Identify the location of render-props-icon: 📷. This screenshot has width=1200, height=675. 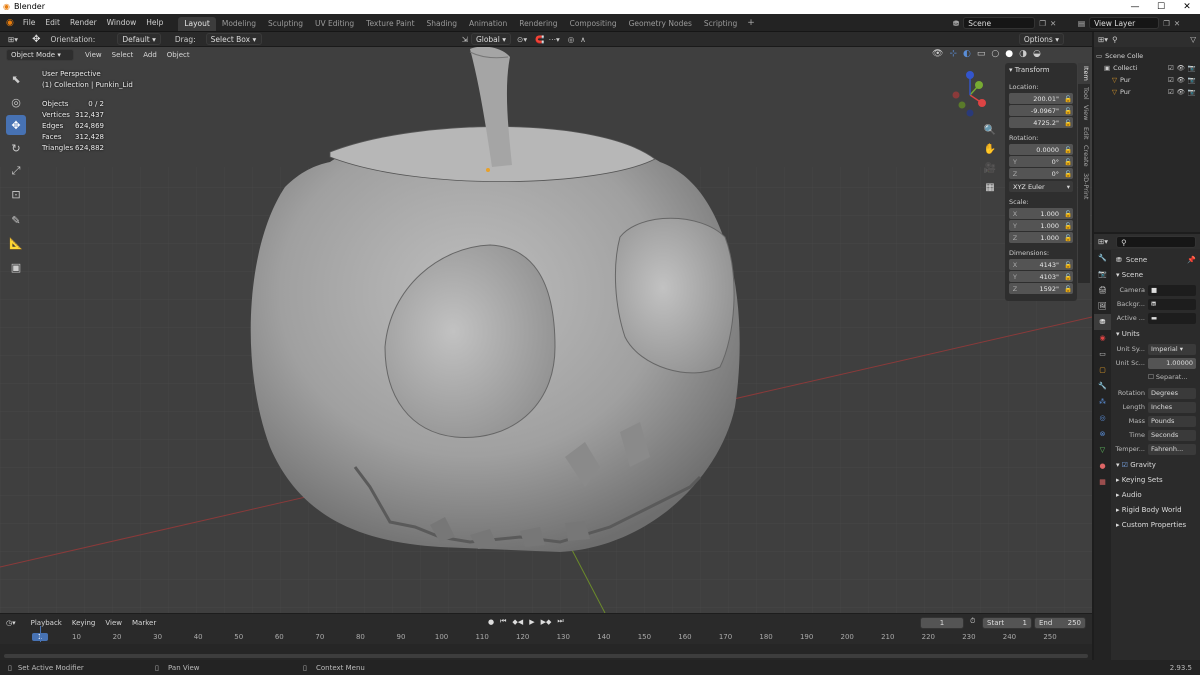
(1102, 274).